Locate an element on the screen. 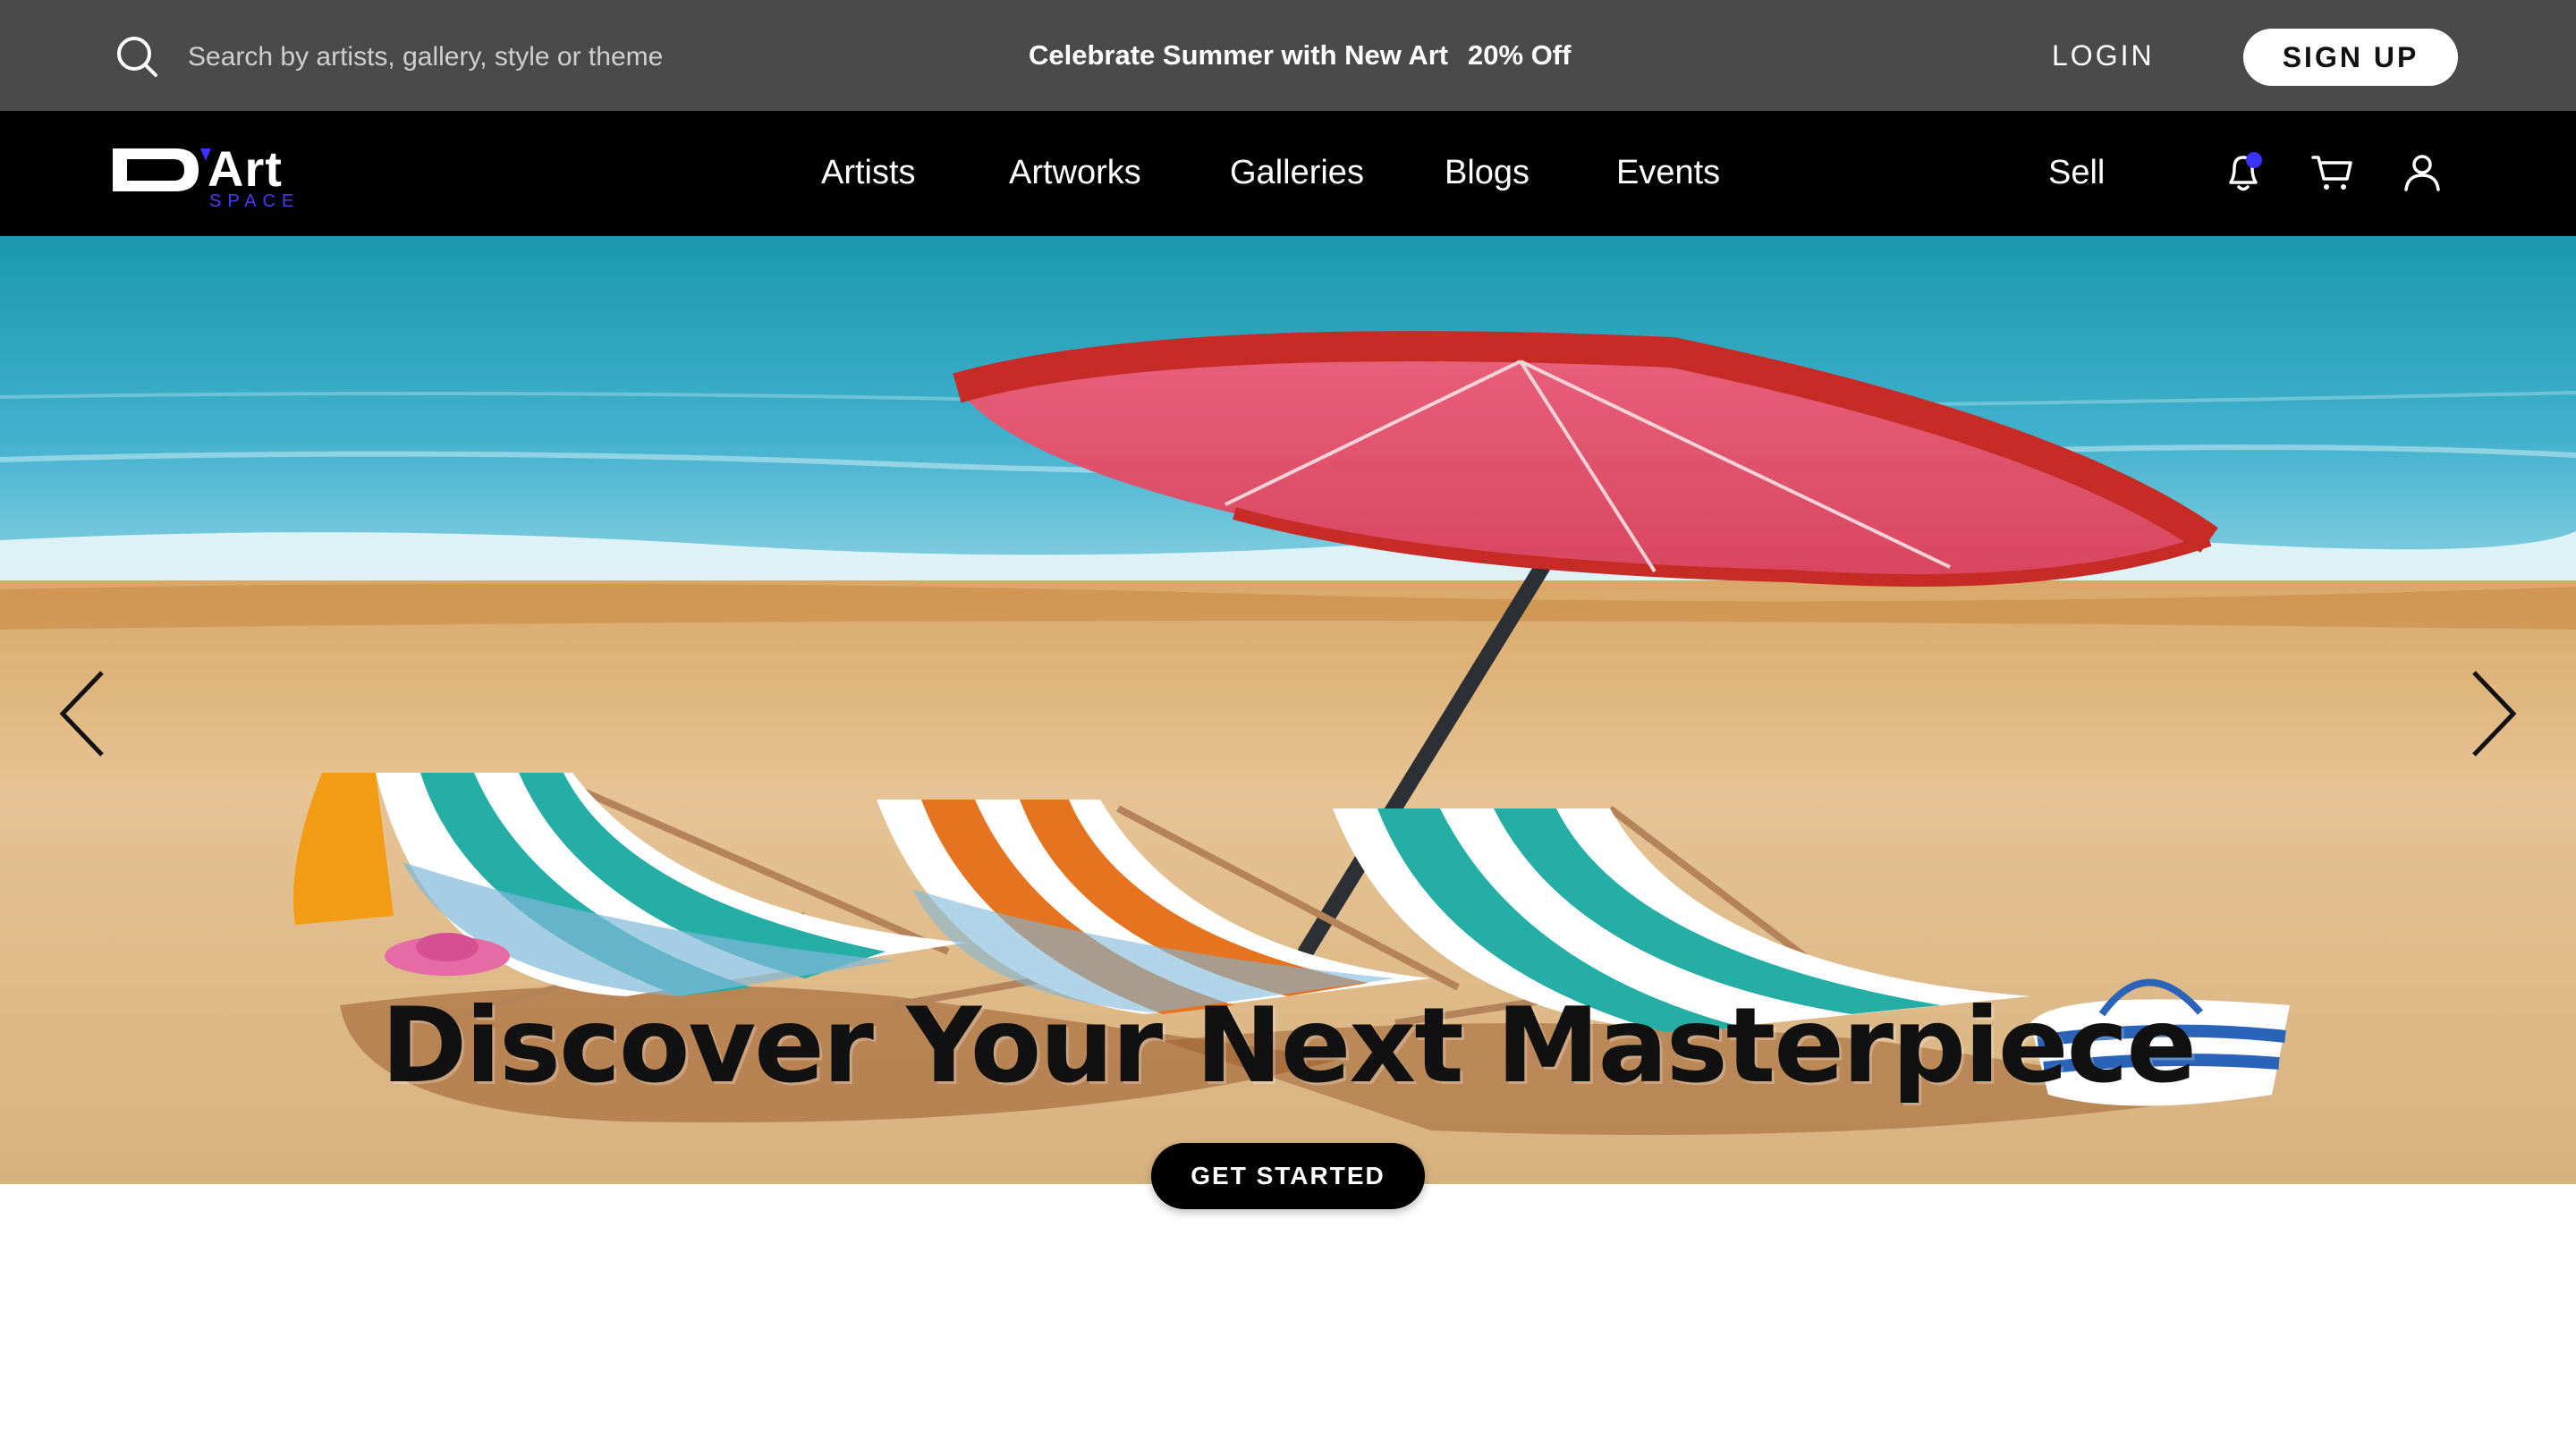 The width and height of the screenshot is (2576, 1456). cart-icon is located at coordinates (2333, 172).